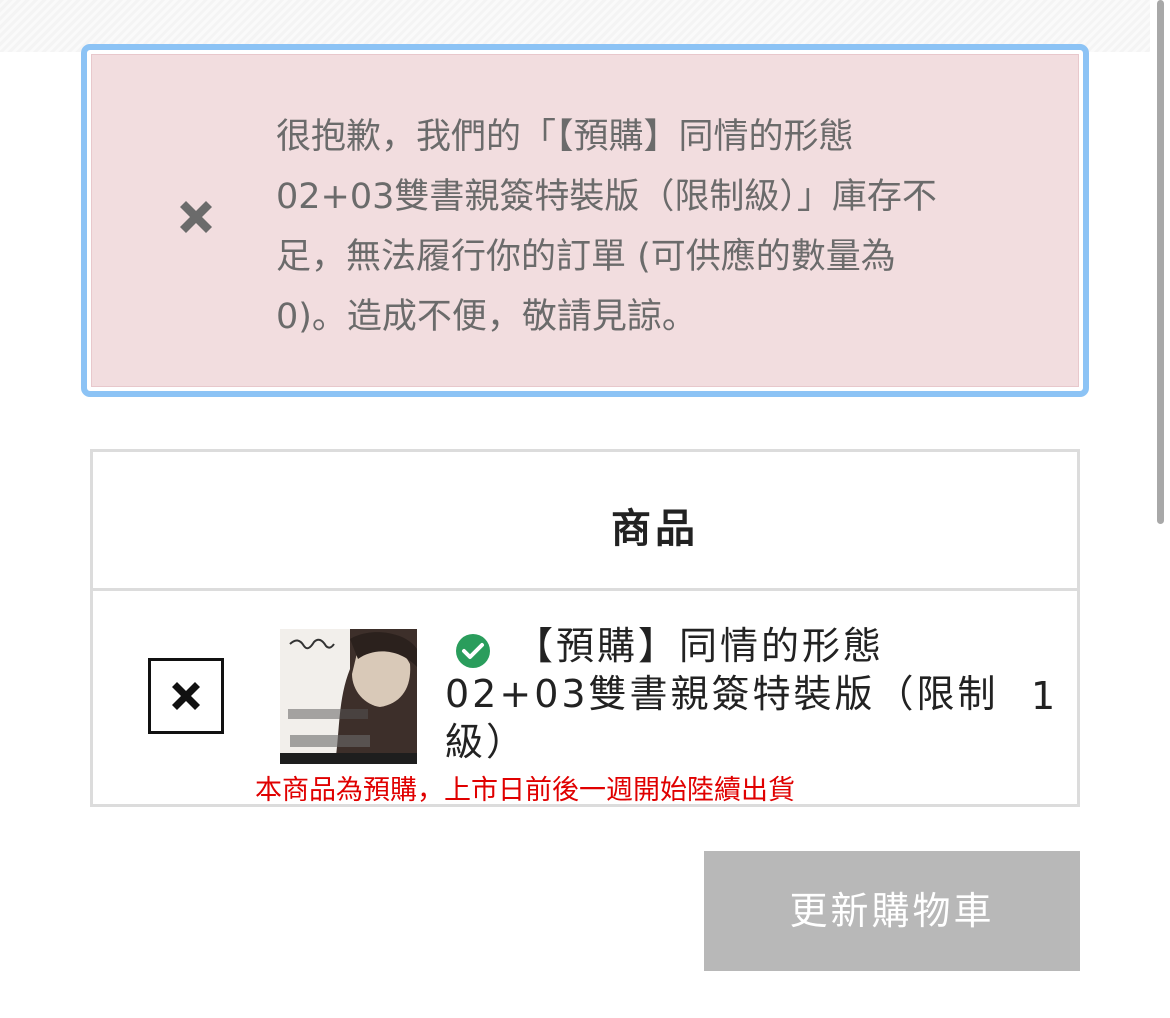 The image size is (1170, 1018). I want to click on item-quantity: 1, so click(1043, 696).